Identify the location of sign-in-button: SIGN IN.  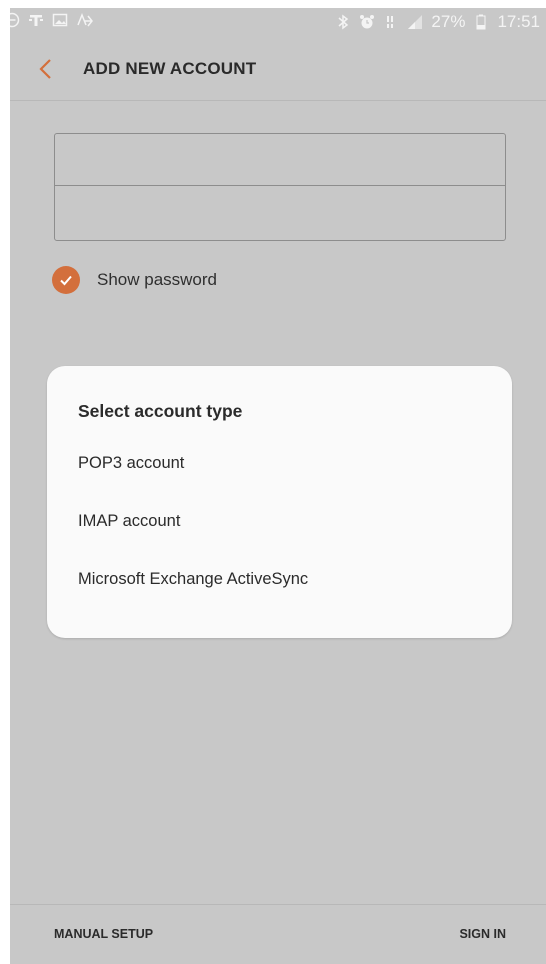
(482, 934).